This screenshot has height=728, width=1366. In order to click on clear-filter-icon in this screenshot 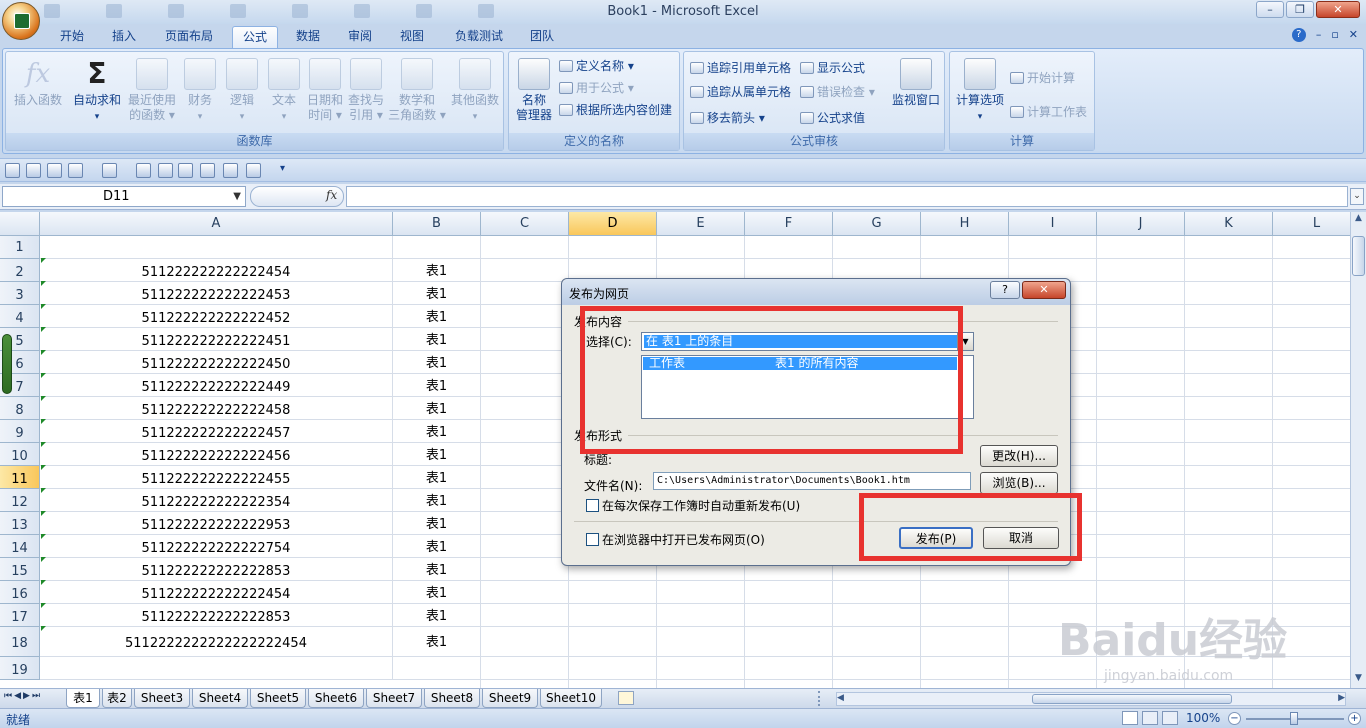, I will do `click(253, 170)`.